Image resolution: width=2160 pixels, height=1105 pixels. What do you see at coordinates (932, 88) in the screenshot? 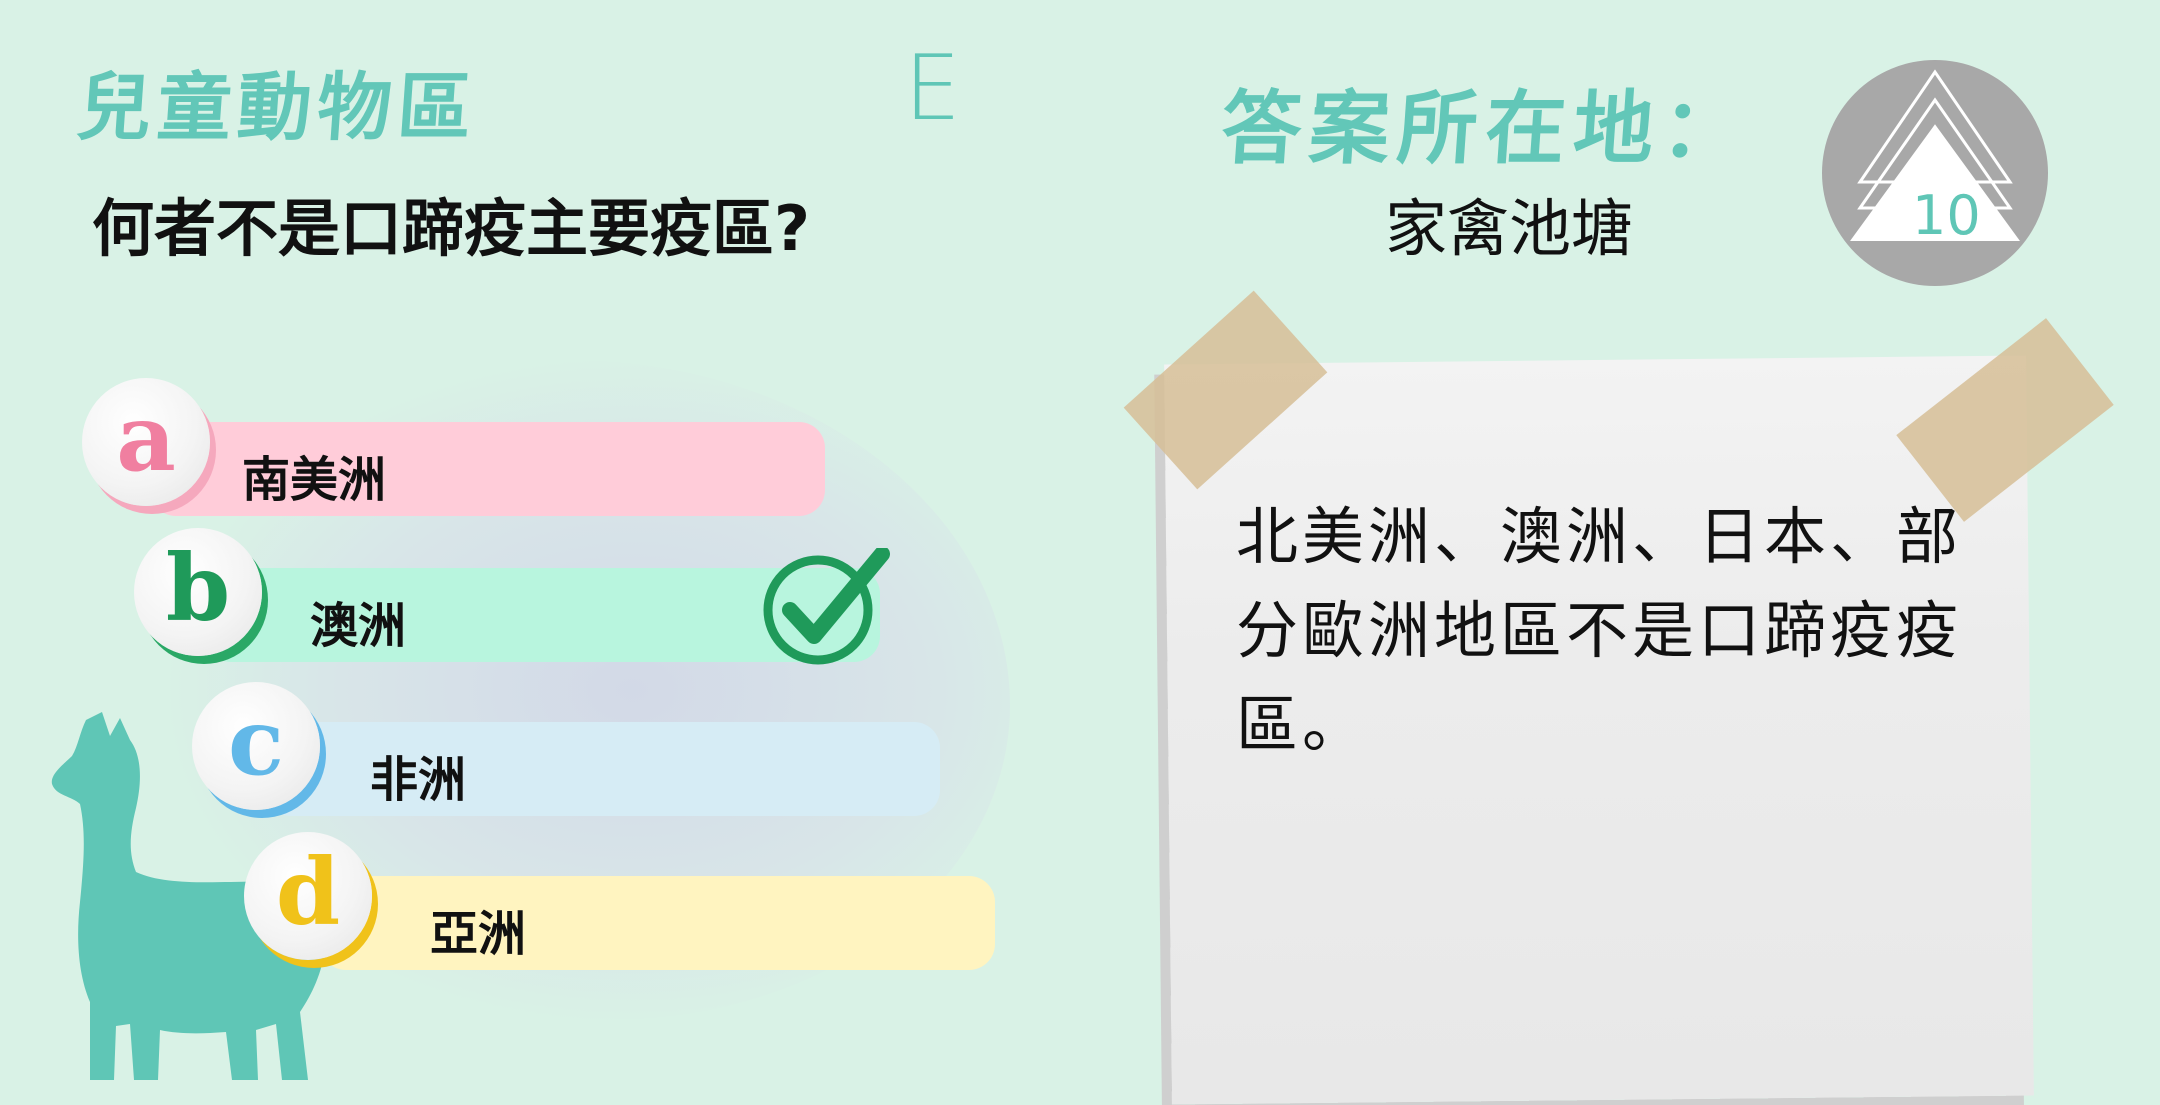
I see `stage-letter: E` at bounding box center [932, 88].